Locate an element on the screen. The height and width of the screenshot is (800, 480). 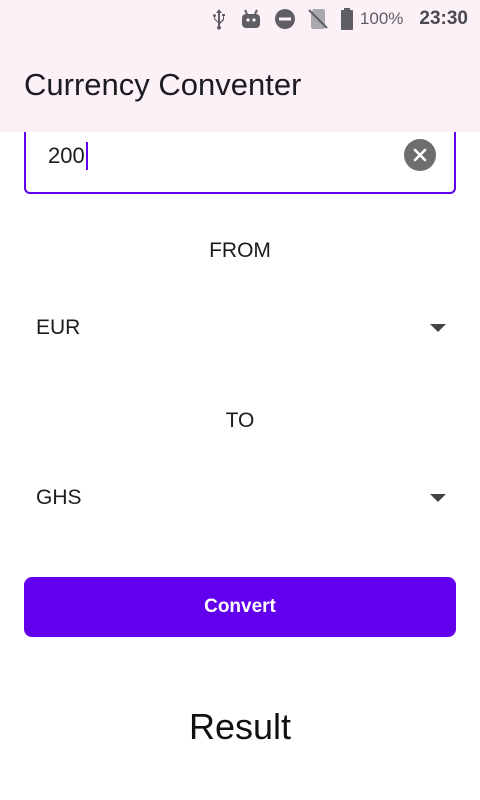
android-debug-icon is located at coordinates (251, 19).